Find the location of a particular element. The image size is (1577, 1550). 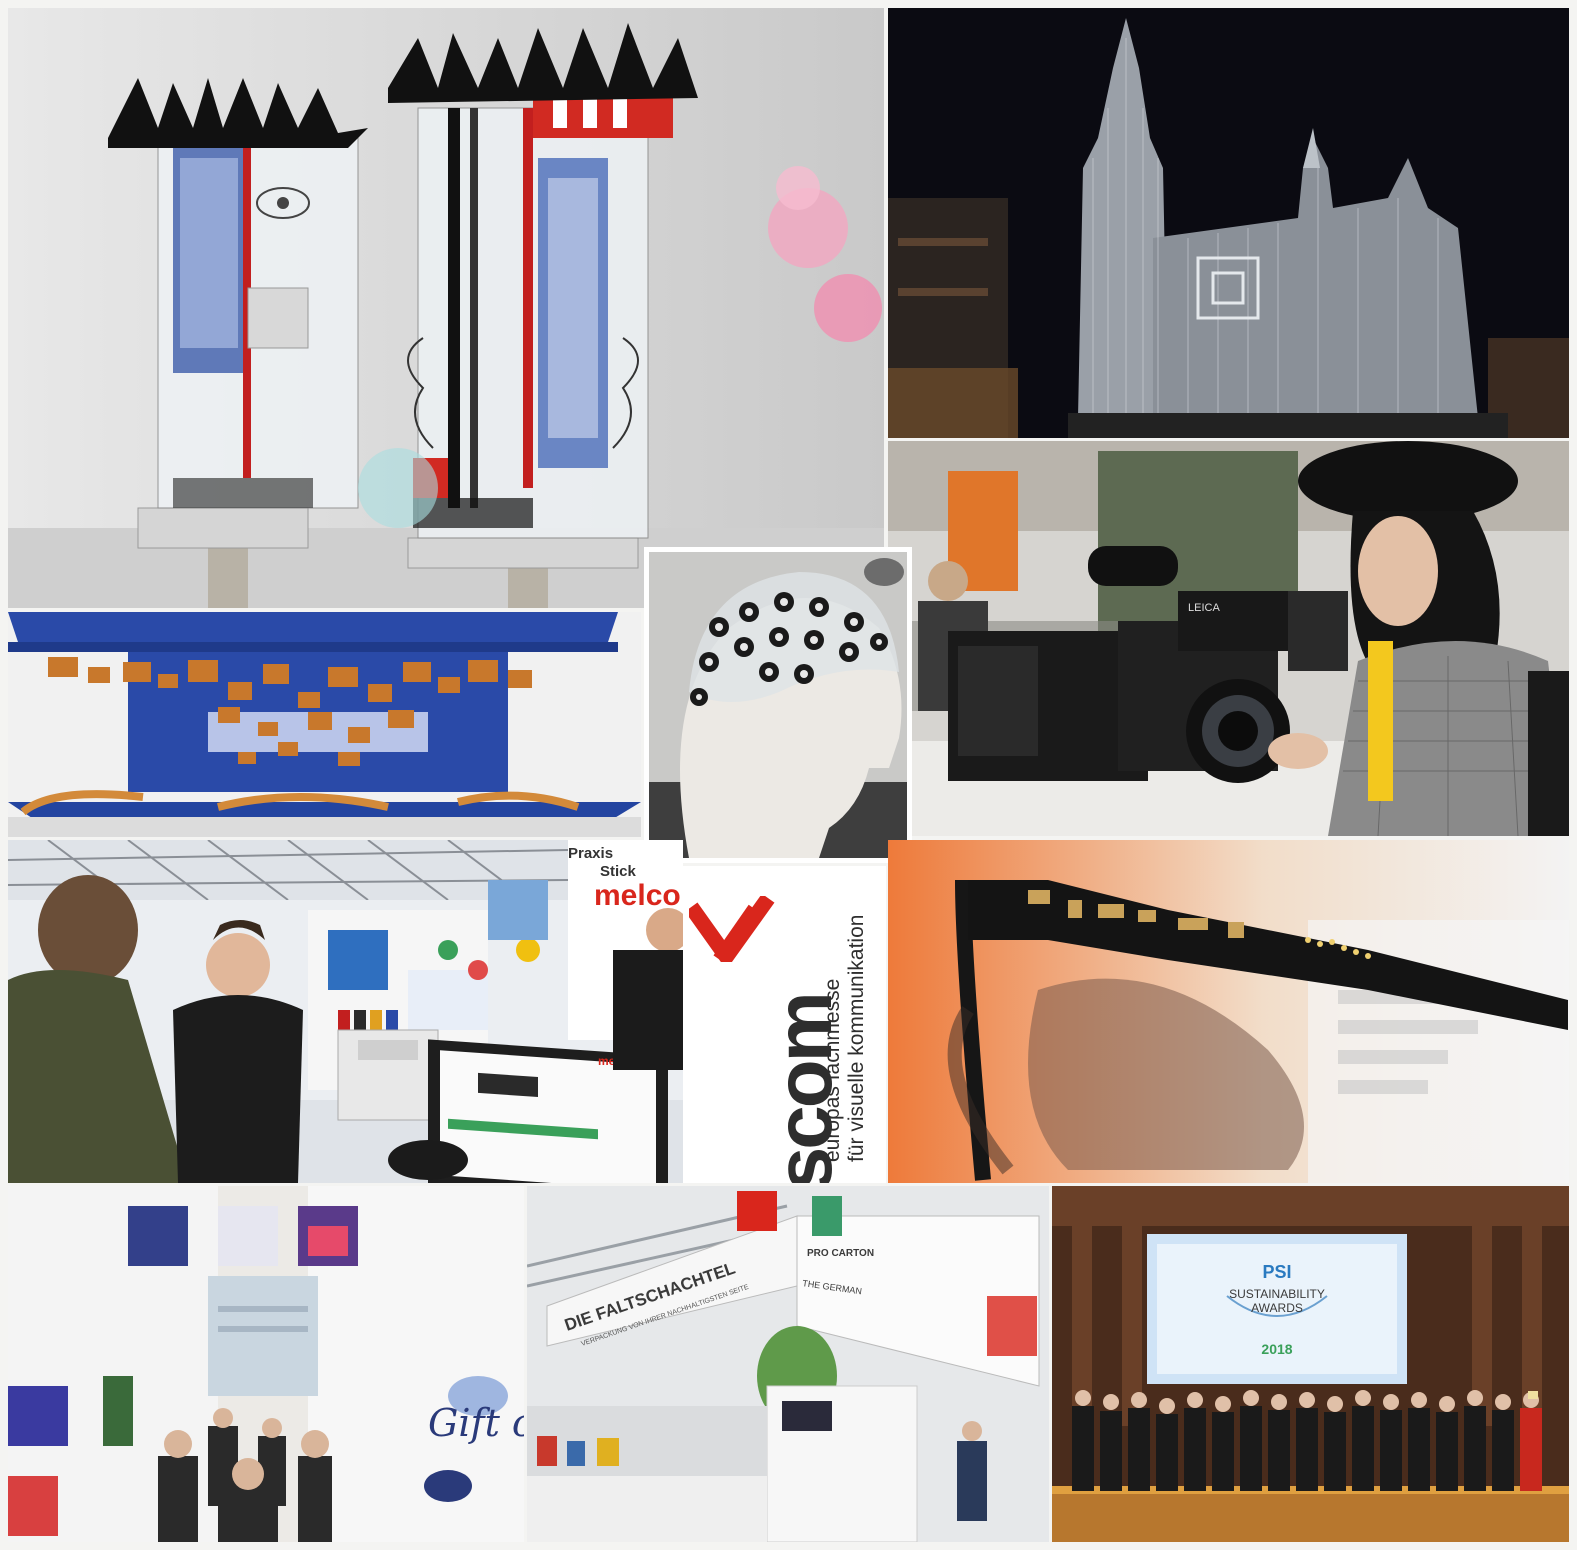

gift-of-life-text: Gift of life is located at coordinates (476, 1423).